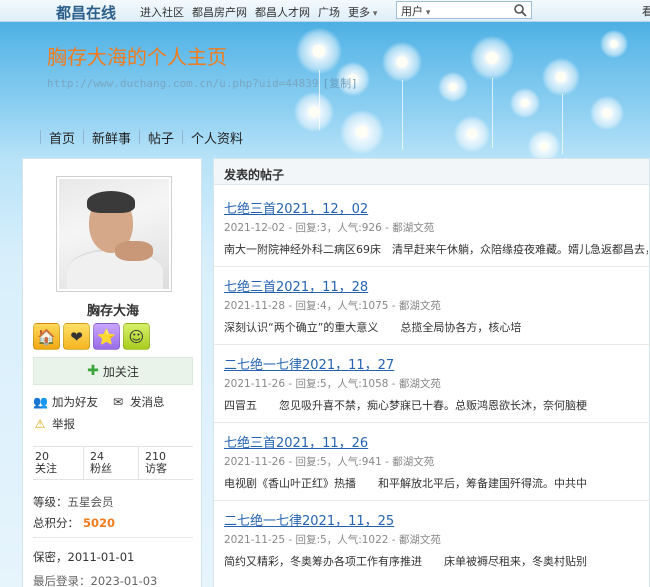  What do you see at coordinates (86, 12) in the screenshot?
I see `site-logo: 都昌在线` at bounding box center [86, 12].